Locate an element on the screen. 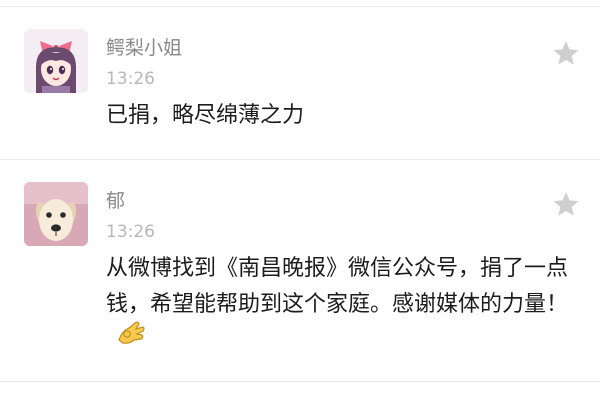  dog-avatar is located at coordinates (56, 214).